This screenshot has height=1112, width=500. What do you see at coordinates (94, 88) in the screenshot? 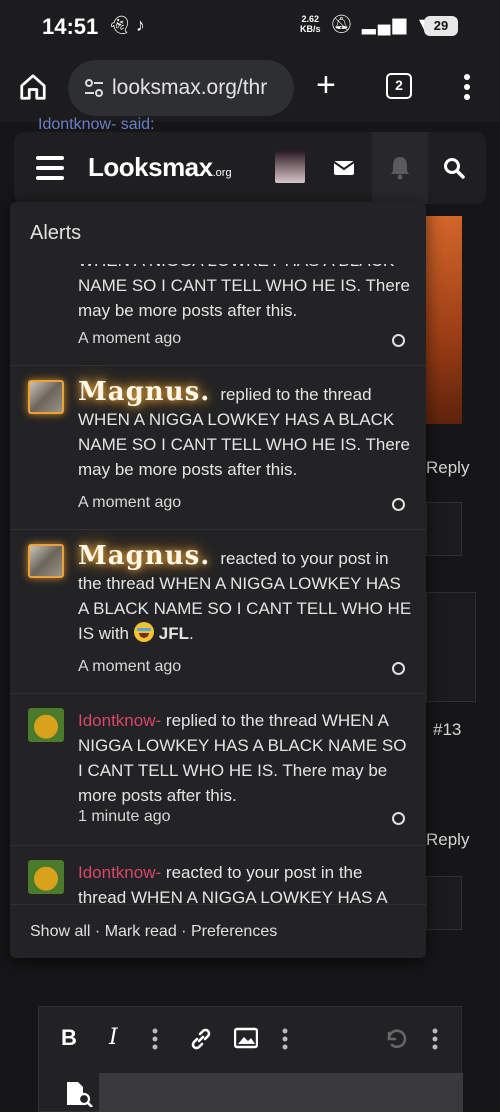
I see `site-settings-icon` at bounding box center [94, 88].